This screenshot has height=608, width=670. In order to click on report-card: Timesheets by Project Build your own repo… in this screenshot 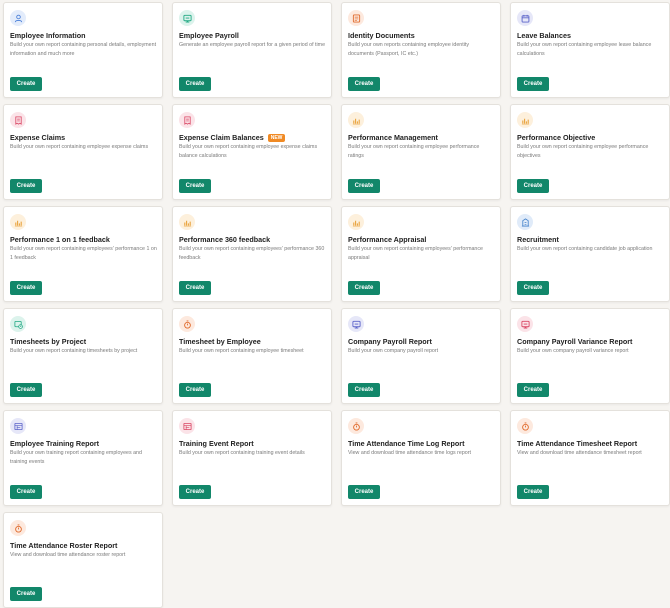, I will do `click(83, 356)`.